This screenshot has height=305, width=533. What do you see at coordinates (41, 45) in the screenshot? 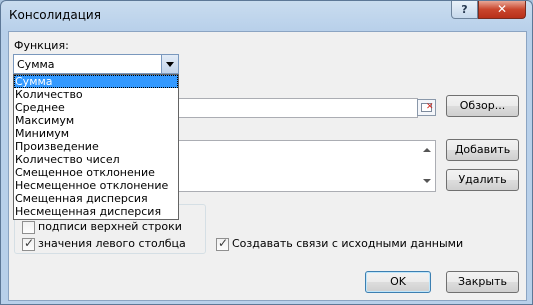
I see `function-label: Функция:` at bounding box center [41, 45].